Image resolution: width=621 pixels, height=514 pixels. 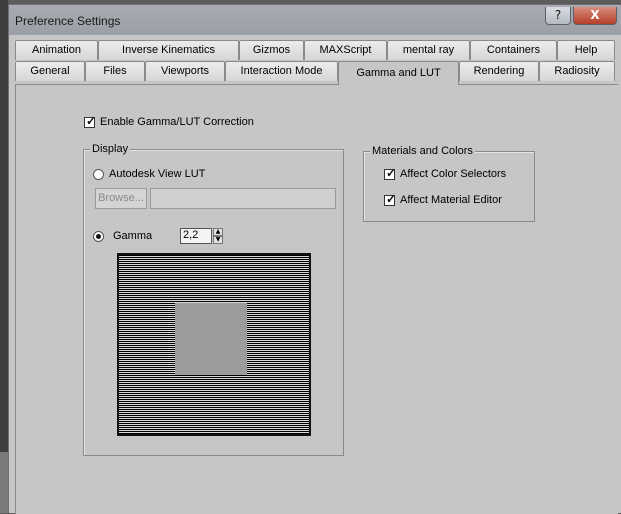 What do you see at coordinates (315, 20) in the screenshot?
I see `title-bar: Preference Settings ? X` at bounding box center [315, 20].